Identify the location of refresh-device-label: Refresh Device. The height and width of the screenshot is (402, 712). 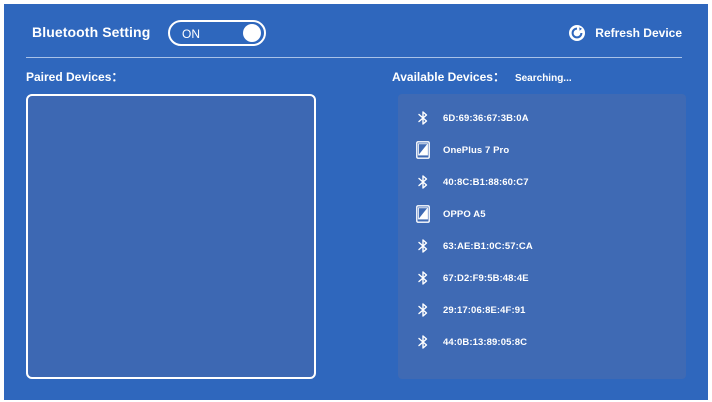
(638, 33).